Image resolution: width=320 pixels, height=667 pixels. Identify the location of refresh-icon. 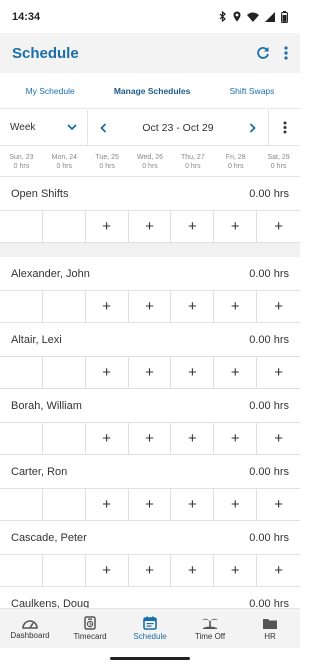
(263, 53).